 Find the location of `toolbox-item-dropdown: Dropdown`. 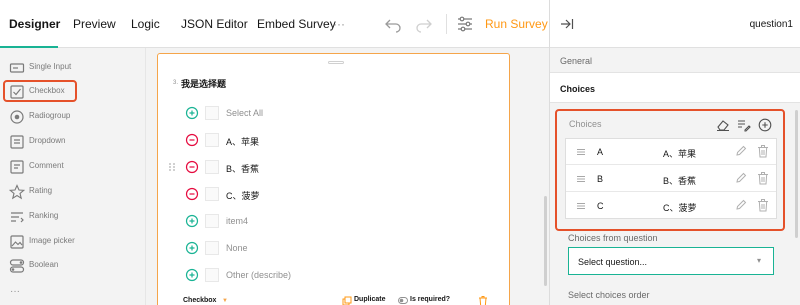

toolbox-item-dropdown: Dropdown is located at coordinates (73, 142).